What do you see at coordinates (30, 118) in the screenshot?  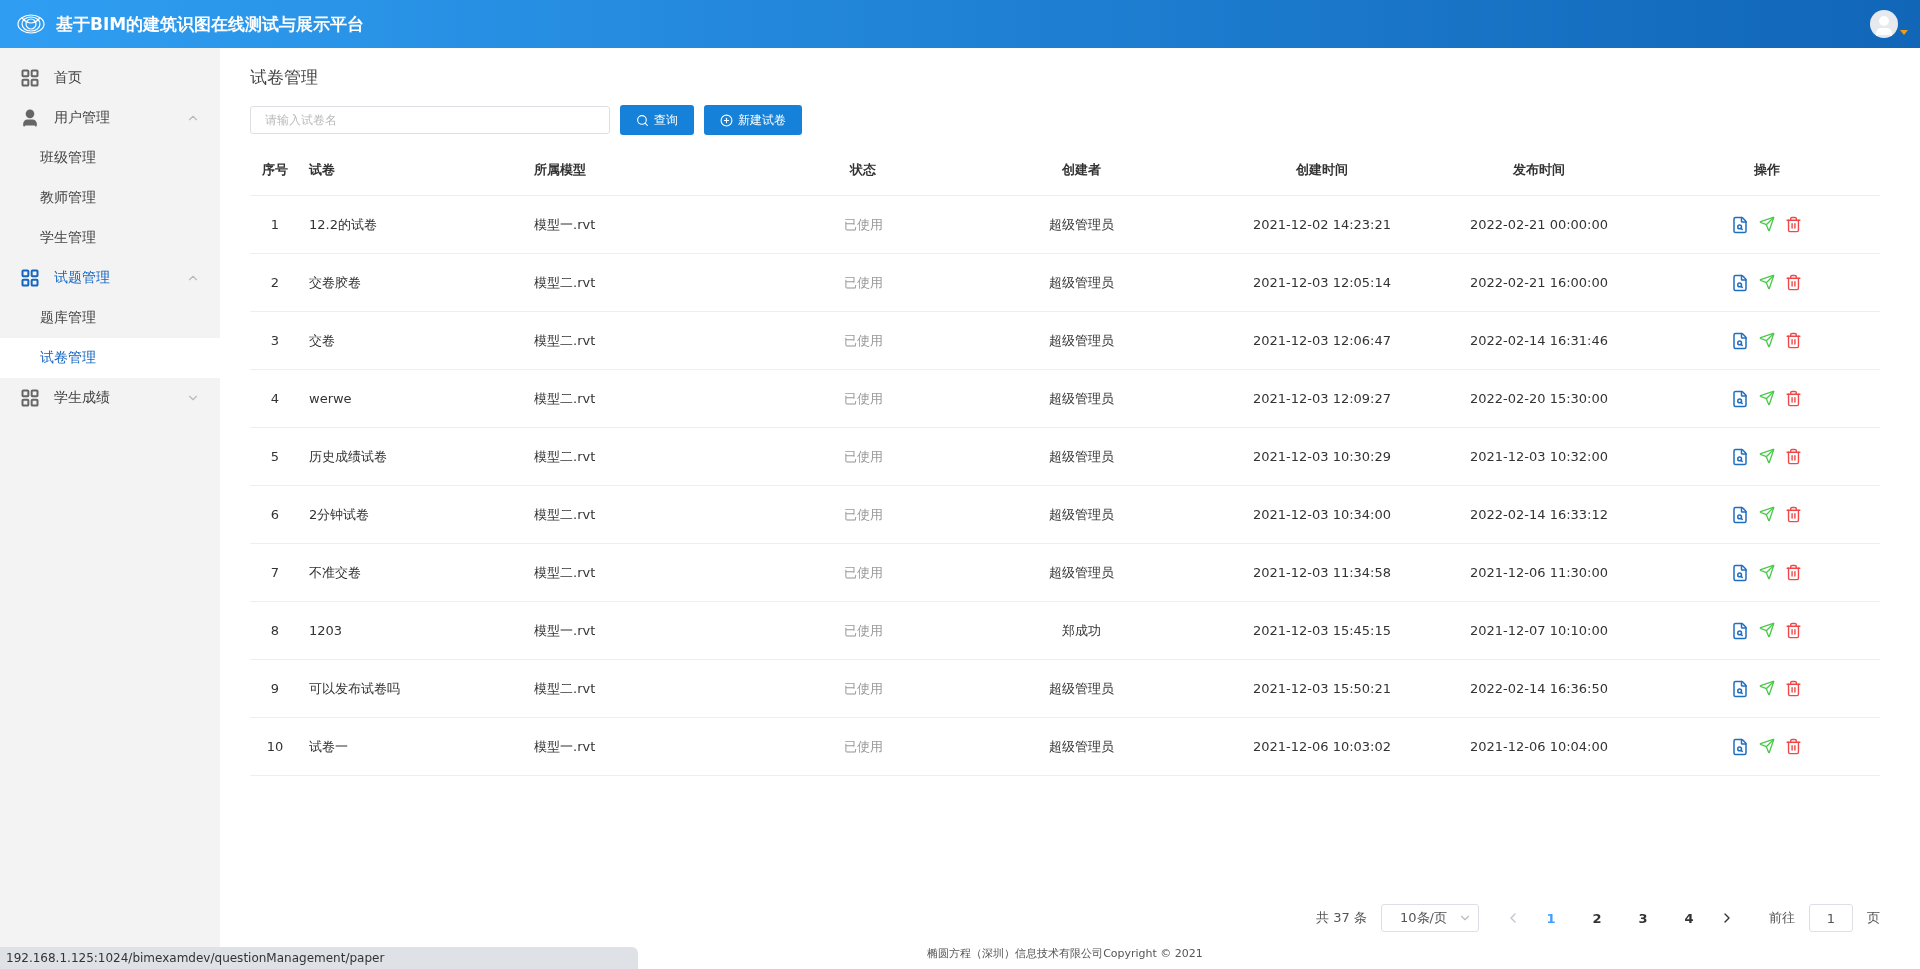 I see `user-icon` at bounding box center [30, 118].